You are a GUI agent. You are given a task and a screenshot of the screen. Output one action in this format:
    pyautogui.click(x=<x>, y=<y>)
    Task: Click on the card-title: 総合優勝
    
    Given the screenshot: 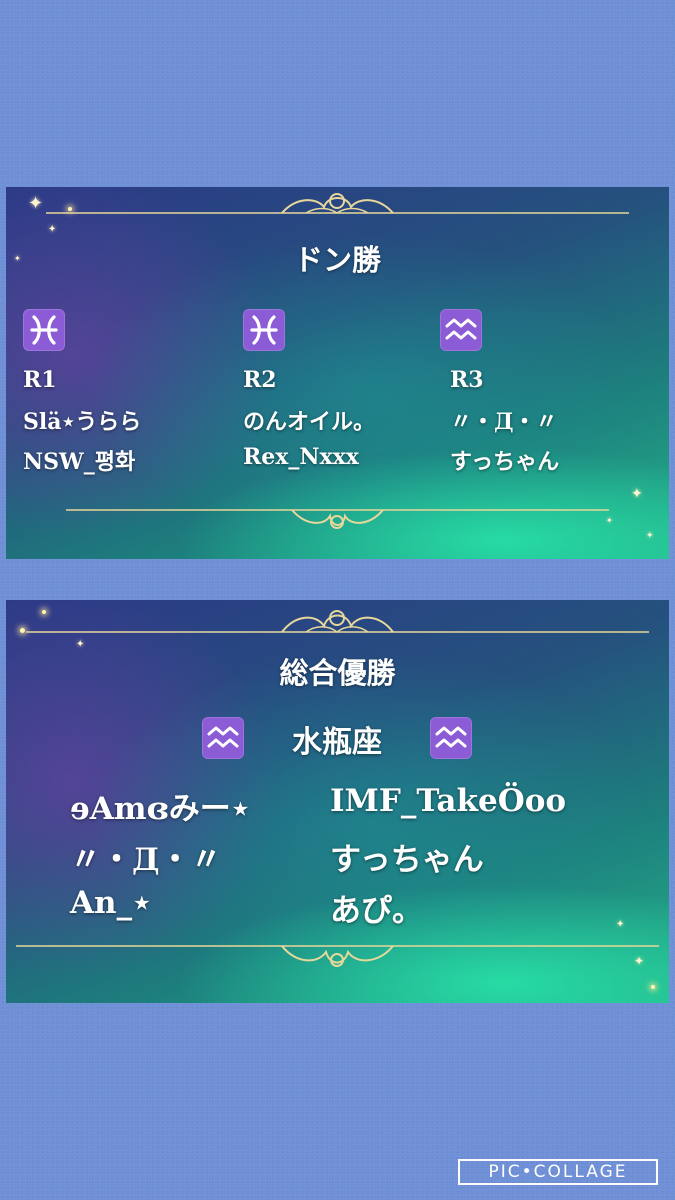 What is the action you would take?
    pyautogui.click(x=337, y=673)
    